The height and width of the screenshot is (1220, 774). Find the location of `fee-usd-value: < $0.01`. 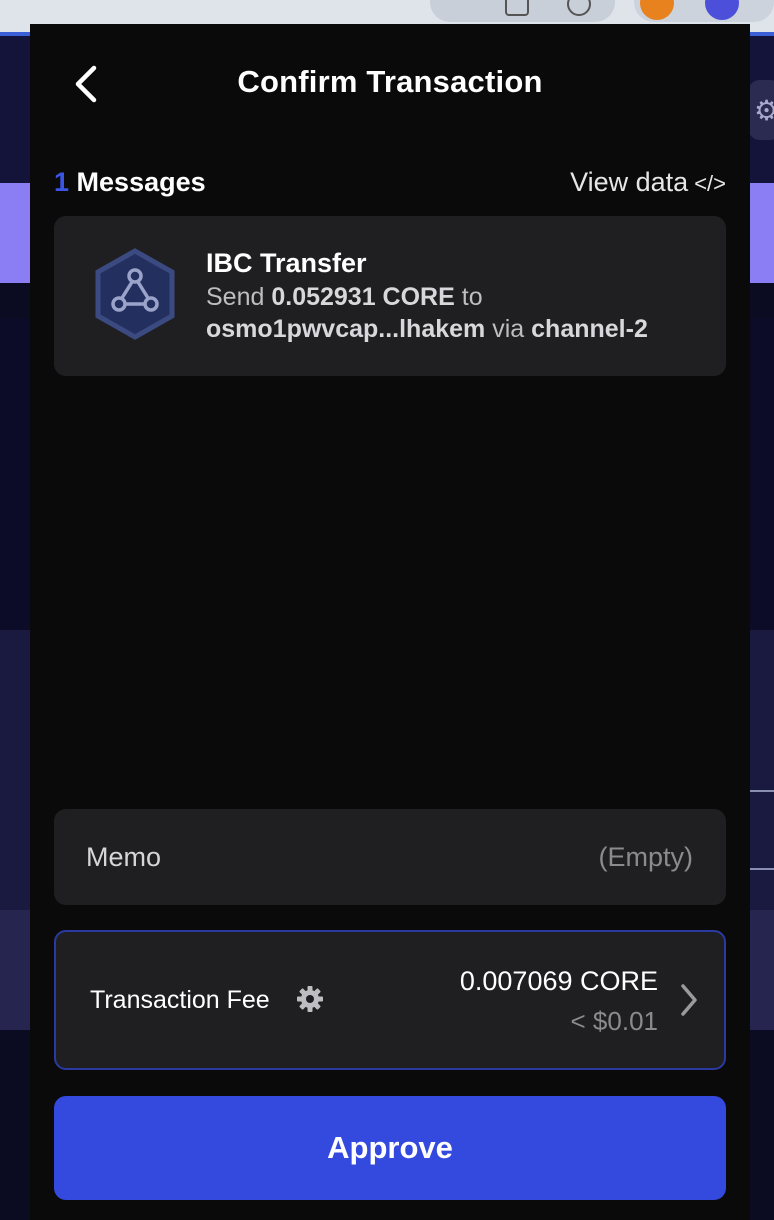

fee-usd-value: < $0.01 is located at coordinates (614, 1021).